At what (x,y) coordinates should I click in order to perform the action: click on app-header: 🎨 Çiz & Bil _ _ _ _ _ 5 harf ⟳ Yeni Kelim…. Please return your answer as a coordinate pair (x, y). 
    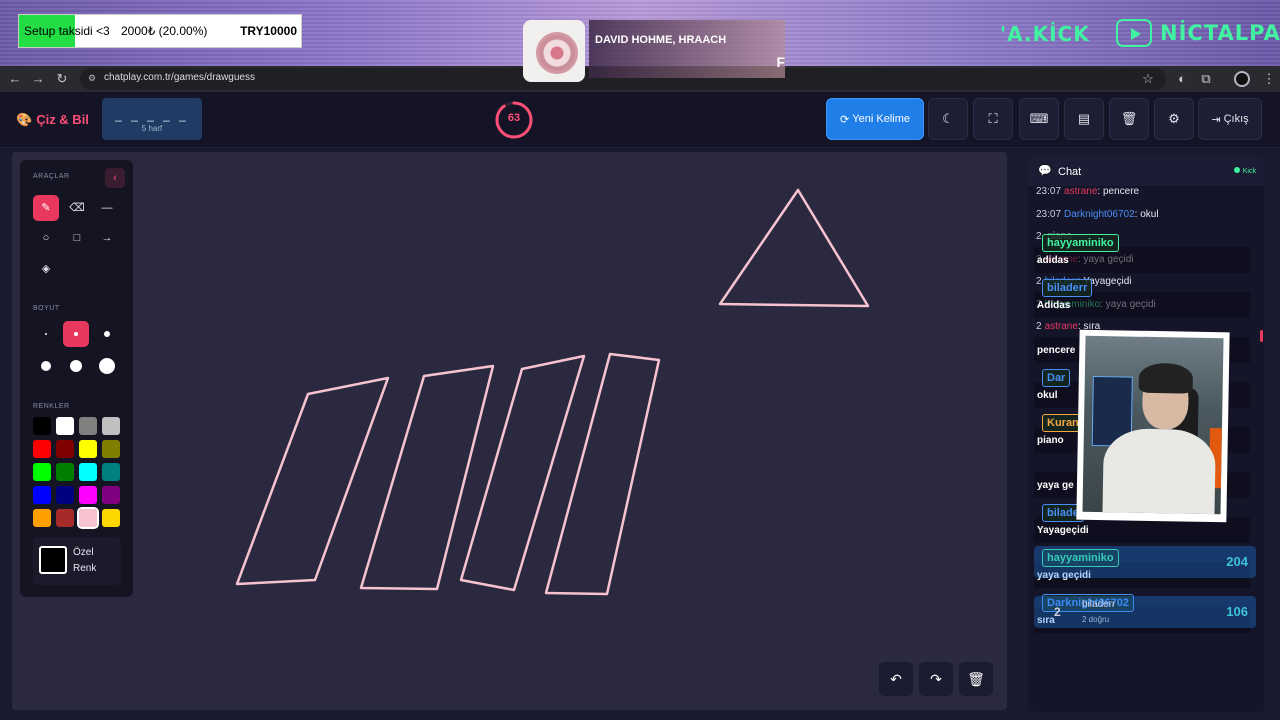
    Looking at the image, I should click on (640, 120).